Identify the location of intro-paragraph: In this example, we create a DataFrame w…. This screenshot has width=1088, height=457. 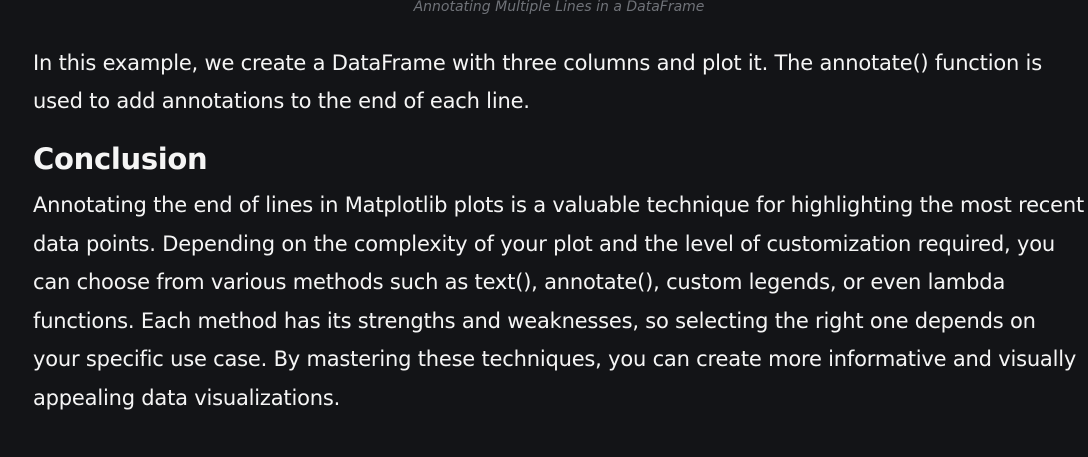
(537, 82).